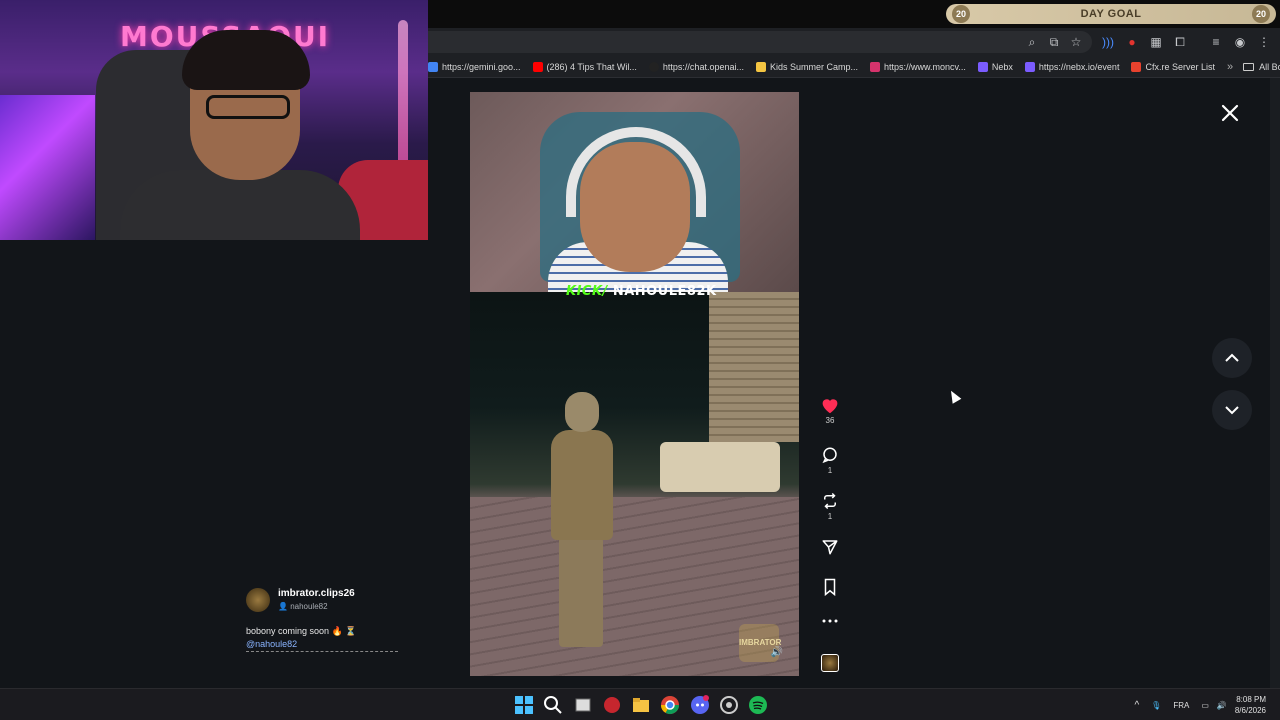 The width and height of the screenshot is (1280, 720). What do you see at coordinates (47, 167) in the screenshot?
I see `webcam-neon-wall` at bounding box center [47, 167].